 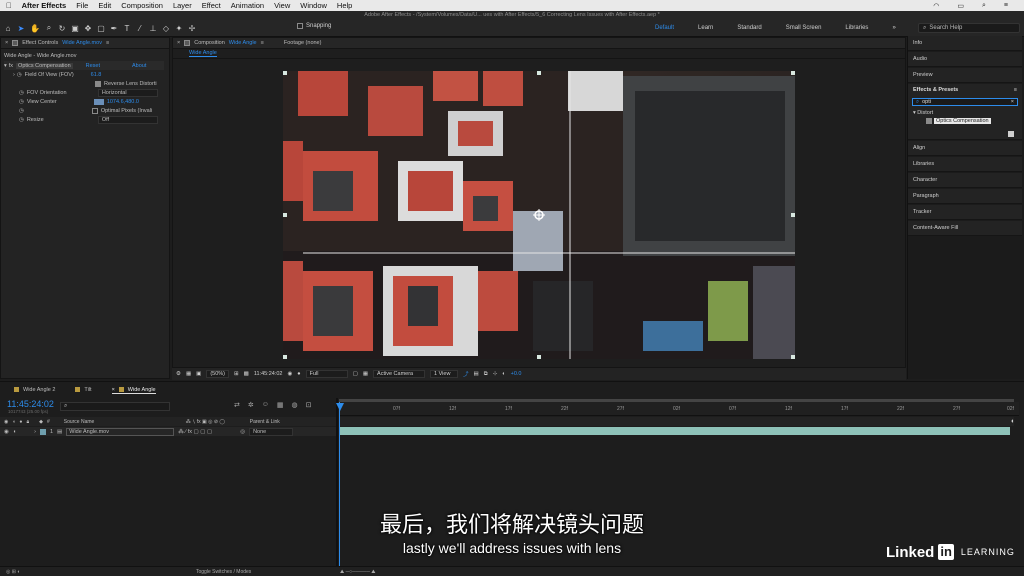 What do you see at coordinates (42, 431) in the screenshot?
I see `layer-label-color` at bounding box center [42, 431].